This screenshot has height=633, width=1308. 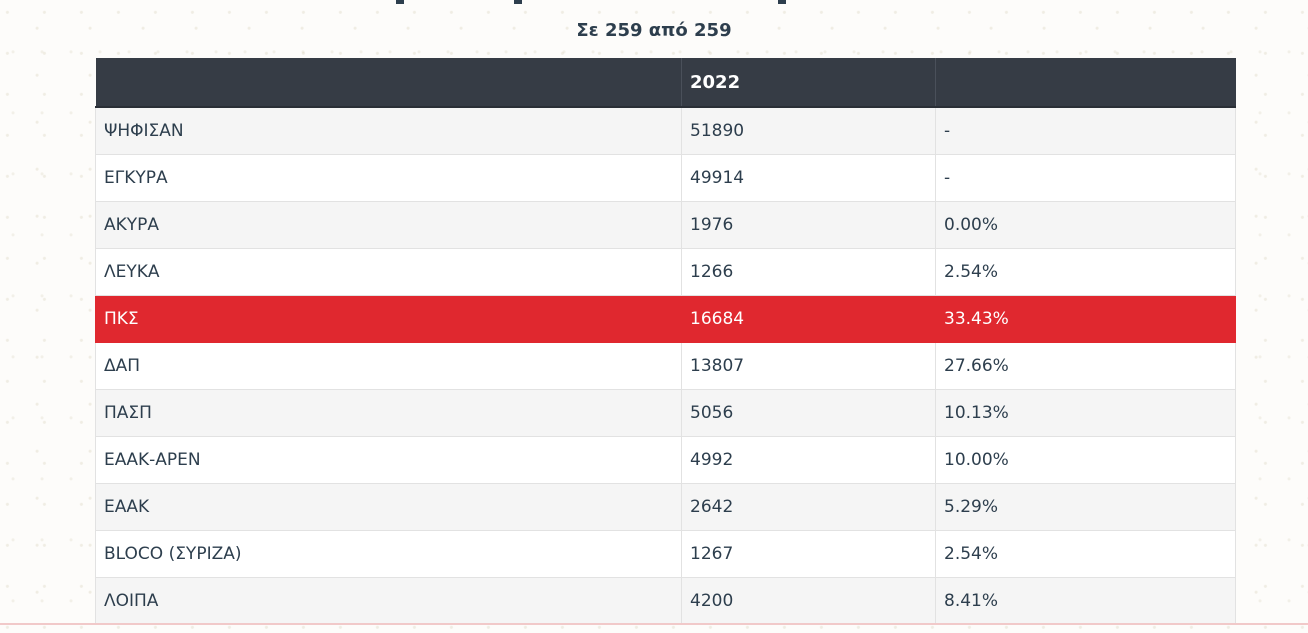 What do you see at coordinates (808, 178) in the screenshot?
I see `row-votes: 49914` at bounding box center [808, 178].